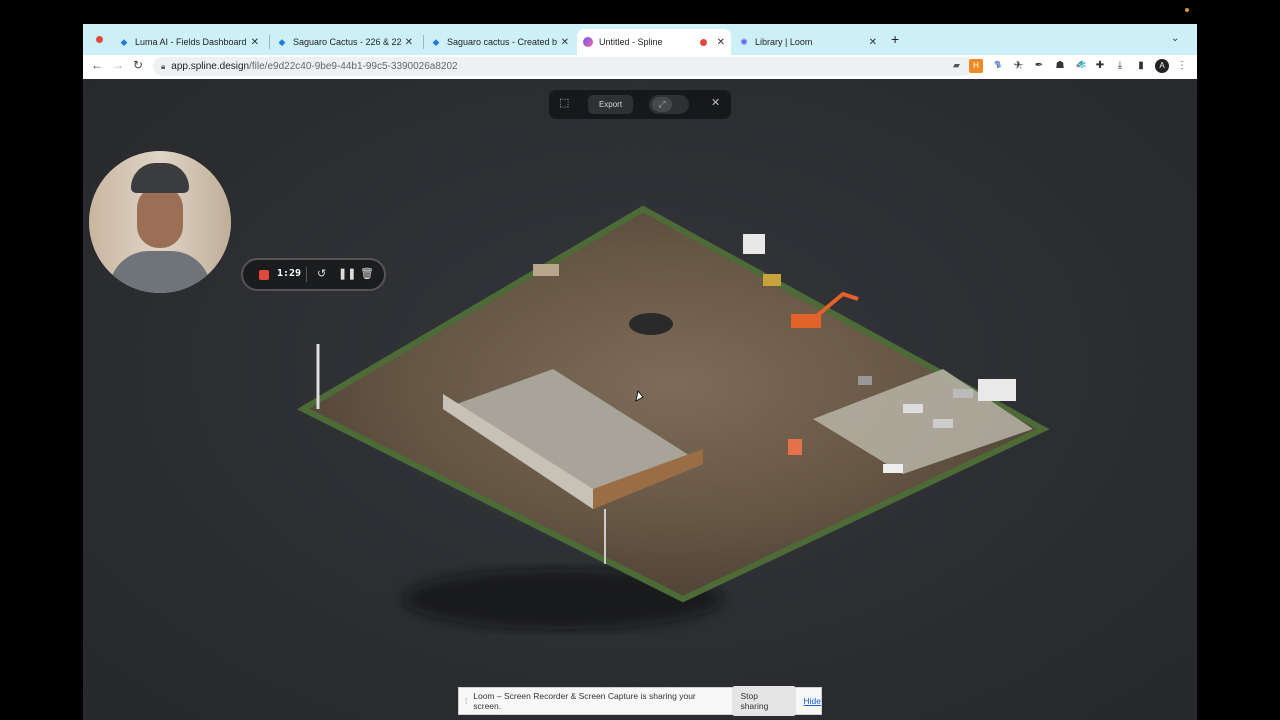 This screenshot has width=1280, height=720. I want to click on tab-title: Saguaro Cactus - 226 & 227 -, so click(347, 42).